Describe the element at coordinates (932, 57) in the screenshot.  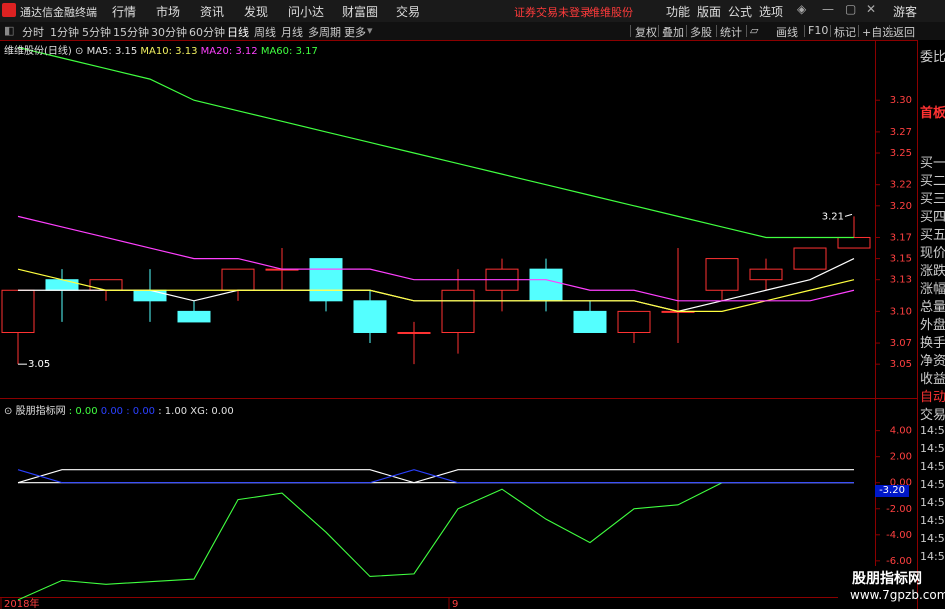
I see `side-panel-item: 委比` at that location.